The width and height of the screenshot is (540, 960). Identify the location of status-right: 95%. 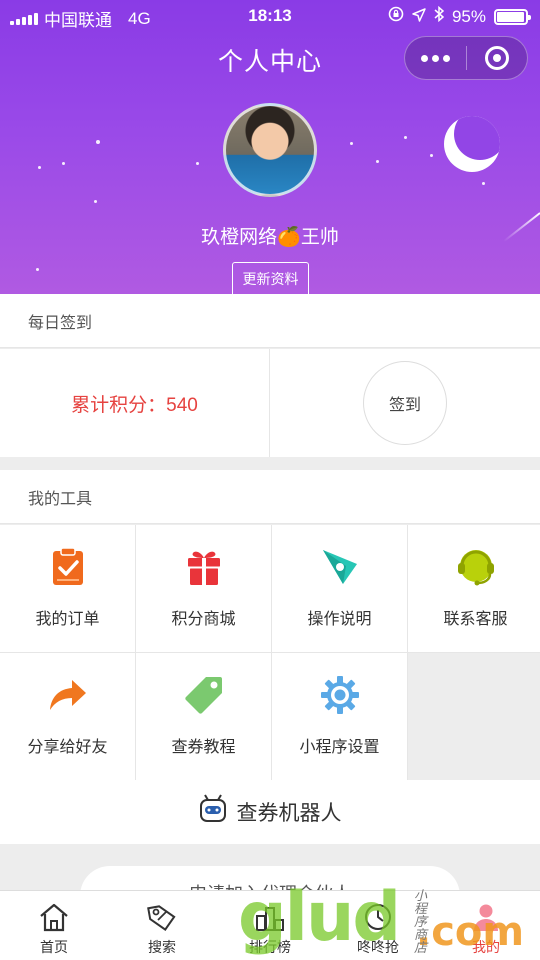
(459, 16).